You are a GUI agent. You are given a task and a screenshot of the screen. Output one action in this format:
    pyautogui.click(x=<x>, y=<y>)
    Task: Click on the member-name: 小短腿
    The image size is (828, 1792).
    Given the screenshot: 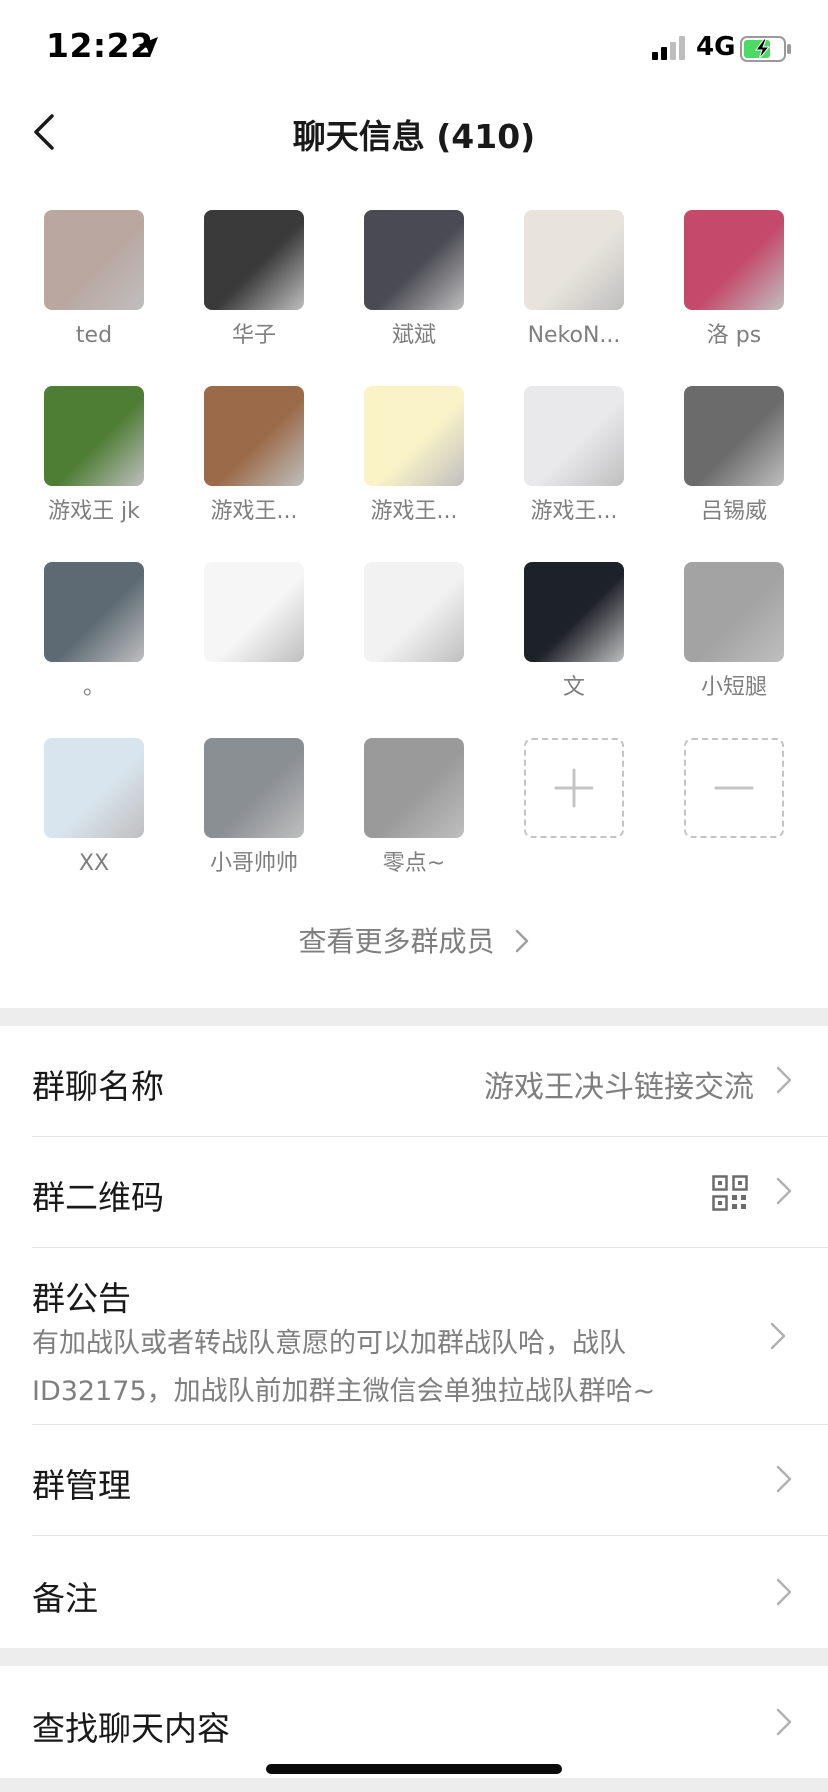 What is the action you would take?
    pyautogui.click(x=733, y=687)
    